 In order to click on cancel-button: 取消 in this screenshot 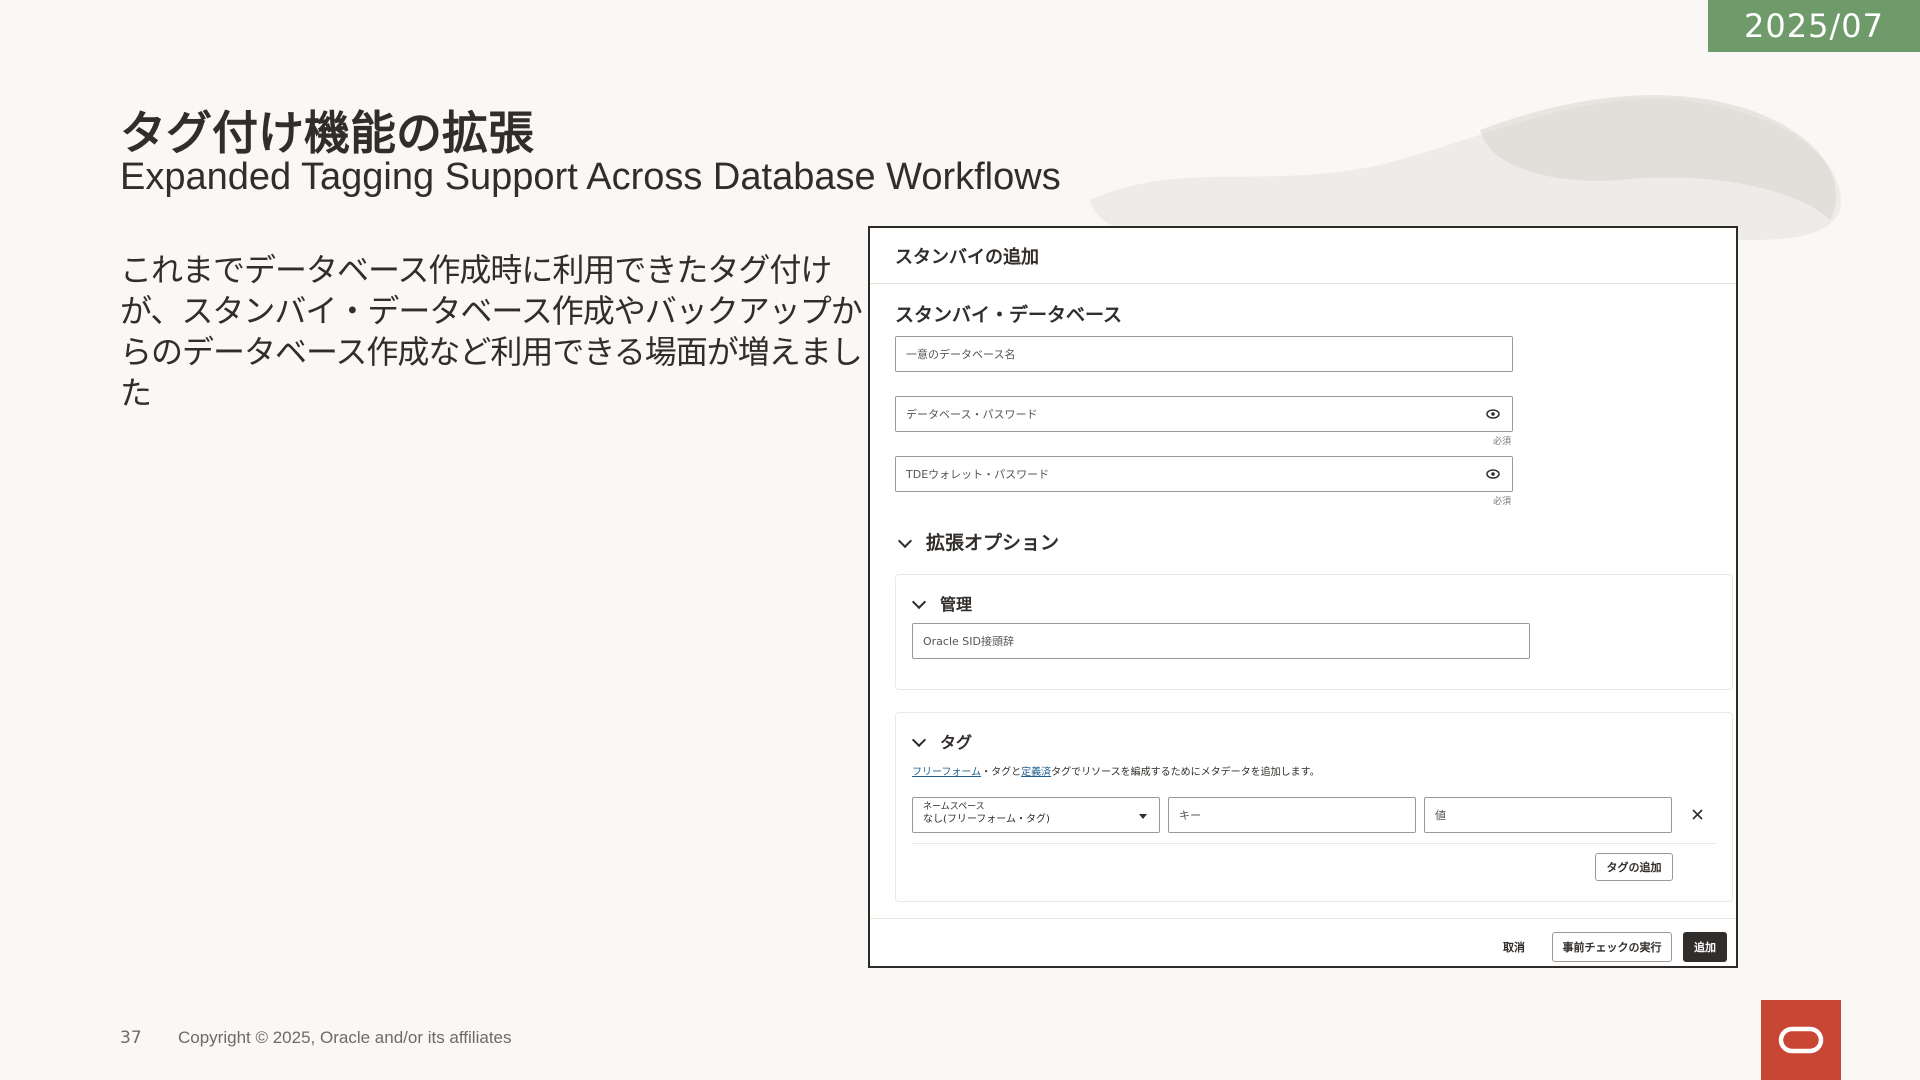, I will do `click(1514, 947)`.